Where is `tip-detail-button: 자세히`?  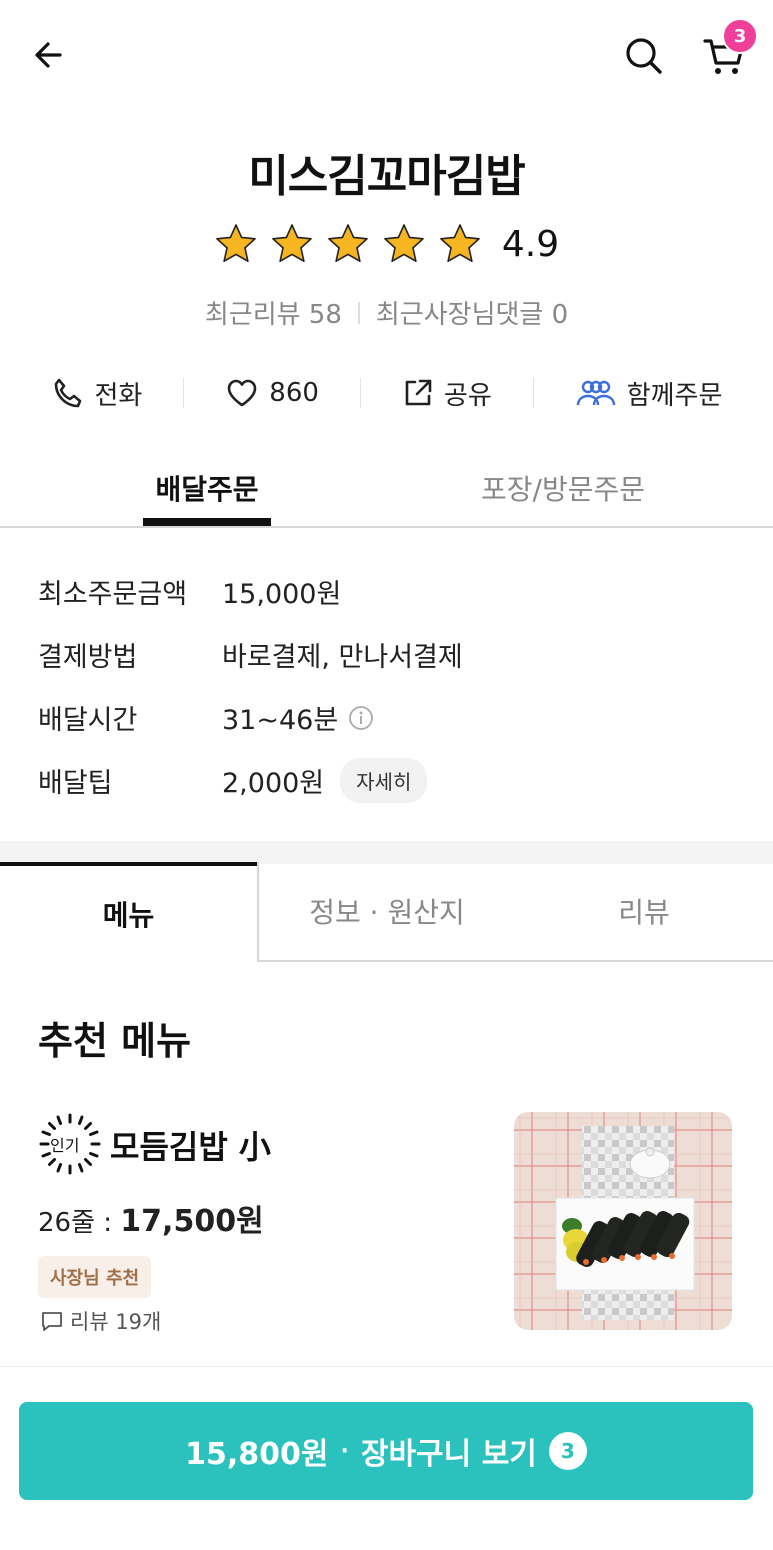 tip-detail-button: 자세히 is located at coordinates (384, 780).